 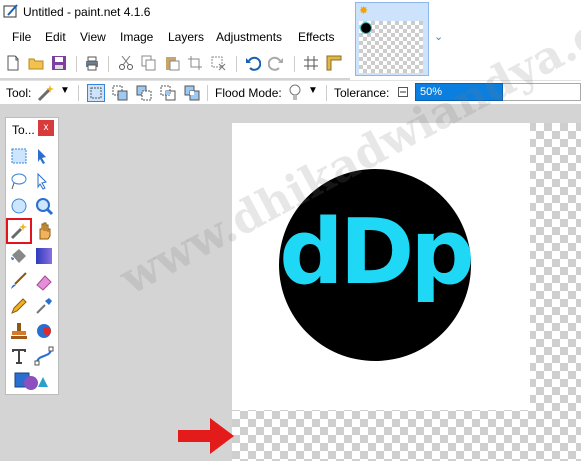 I want to click on open-folder-icon, so click(x=36, y=63).